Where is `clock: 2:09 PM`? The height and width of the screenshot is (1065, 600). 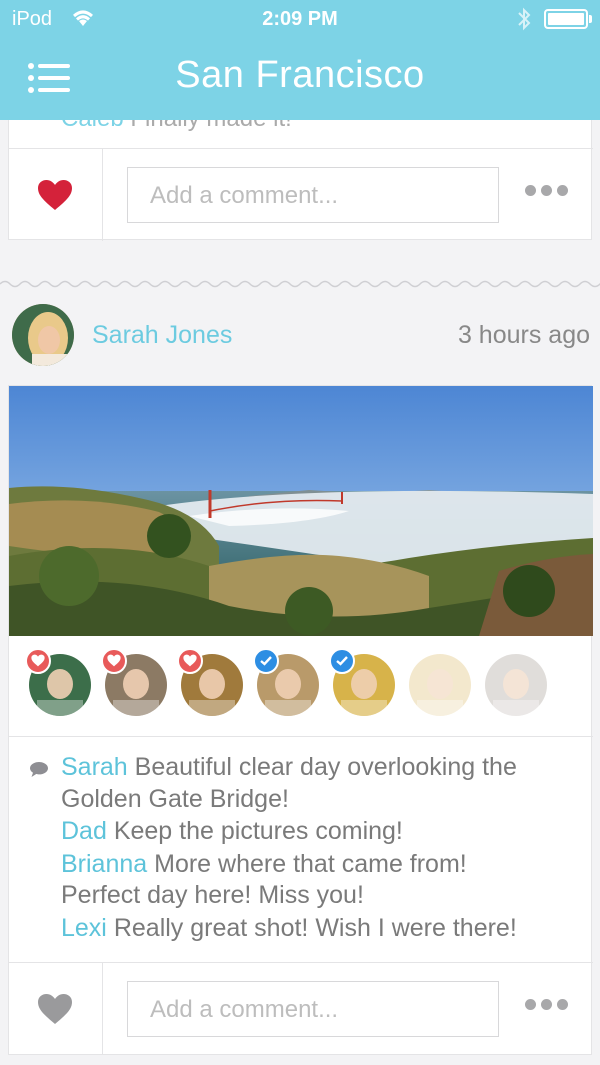
clock: 2:09 PM is located at coordinates (300, 19).